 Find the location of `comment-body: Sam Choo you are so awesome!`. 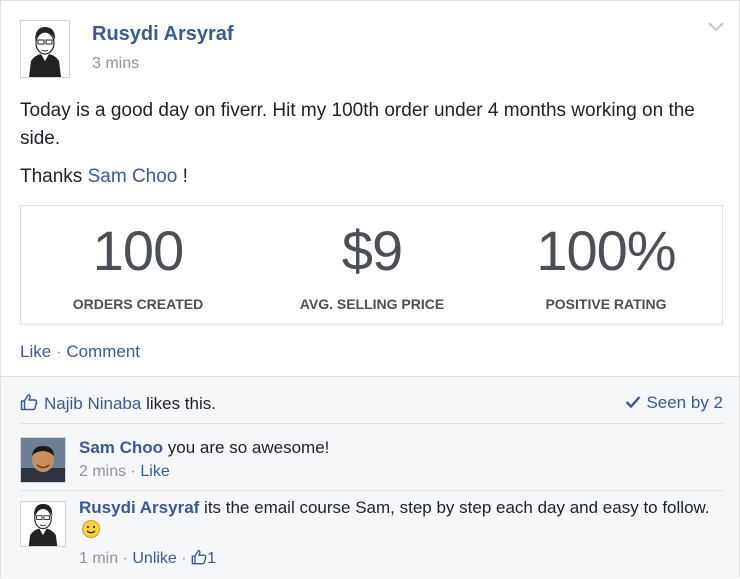

comment-body: Sam Choo you are so awesome! is located at coordinates (399, 448).